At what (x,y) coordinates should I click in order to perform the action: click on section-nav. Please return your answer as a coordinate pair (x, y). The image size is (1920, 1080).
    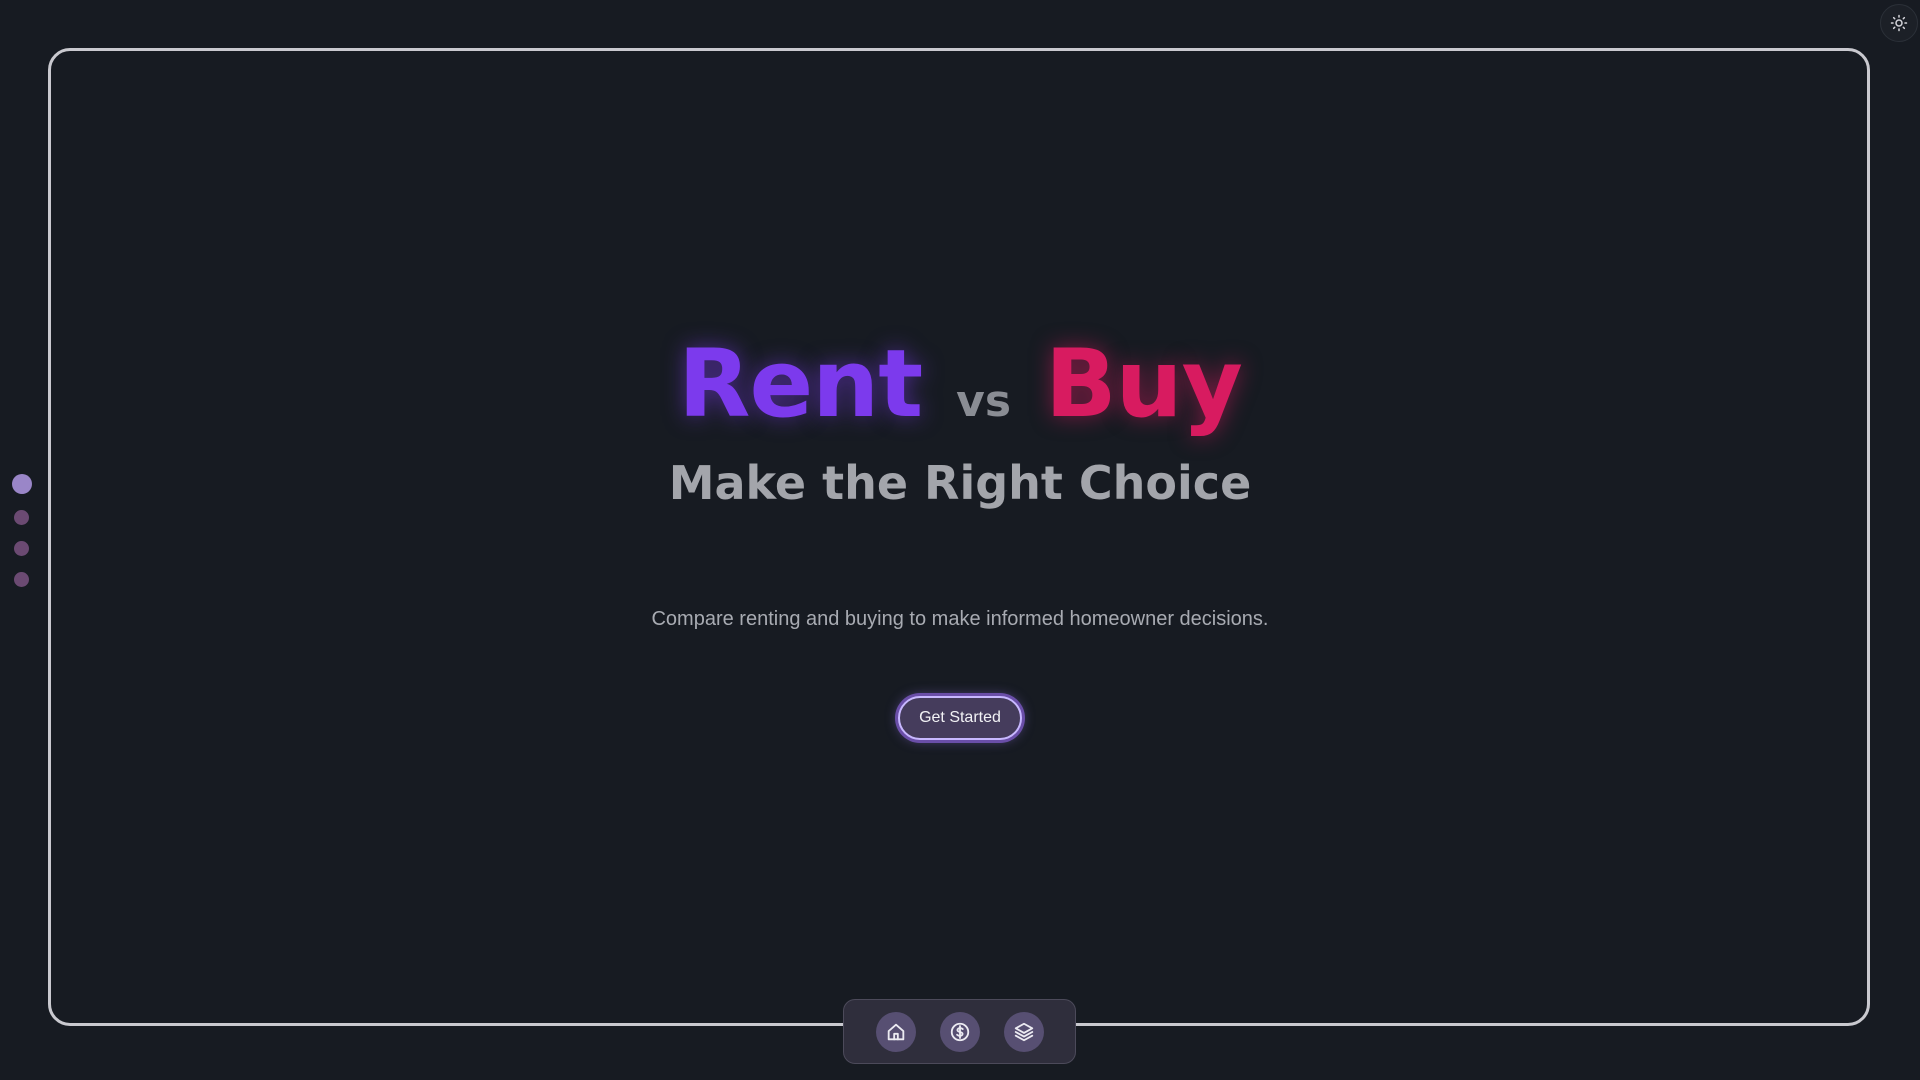
    Looking at the image, I should click on (22, 530).